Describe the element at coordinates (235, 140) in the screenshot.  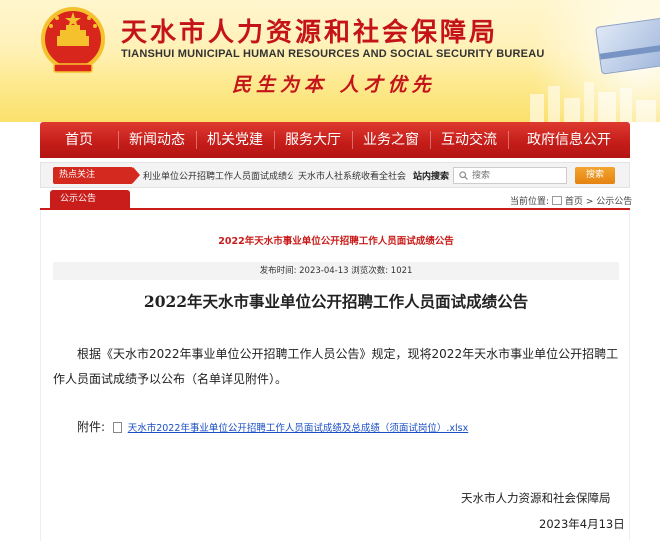
I see `nav-item-party-building: 机关党建` at that location.